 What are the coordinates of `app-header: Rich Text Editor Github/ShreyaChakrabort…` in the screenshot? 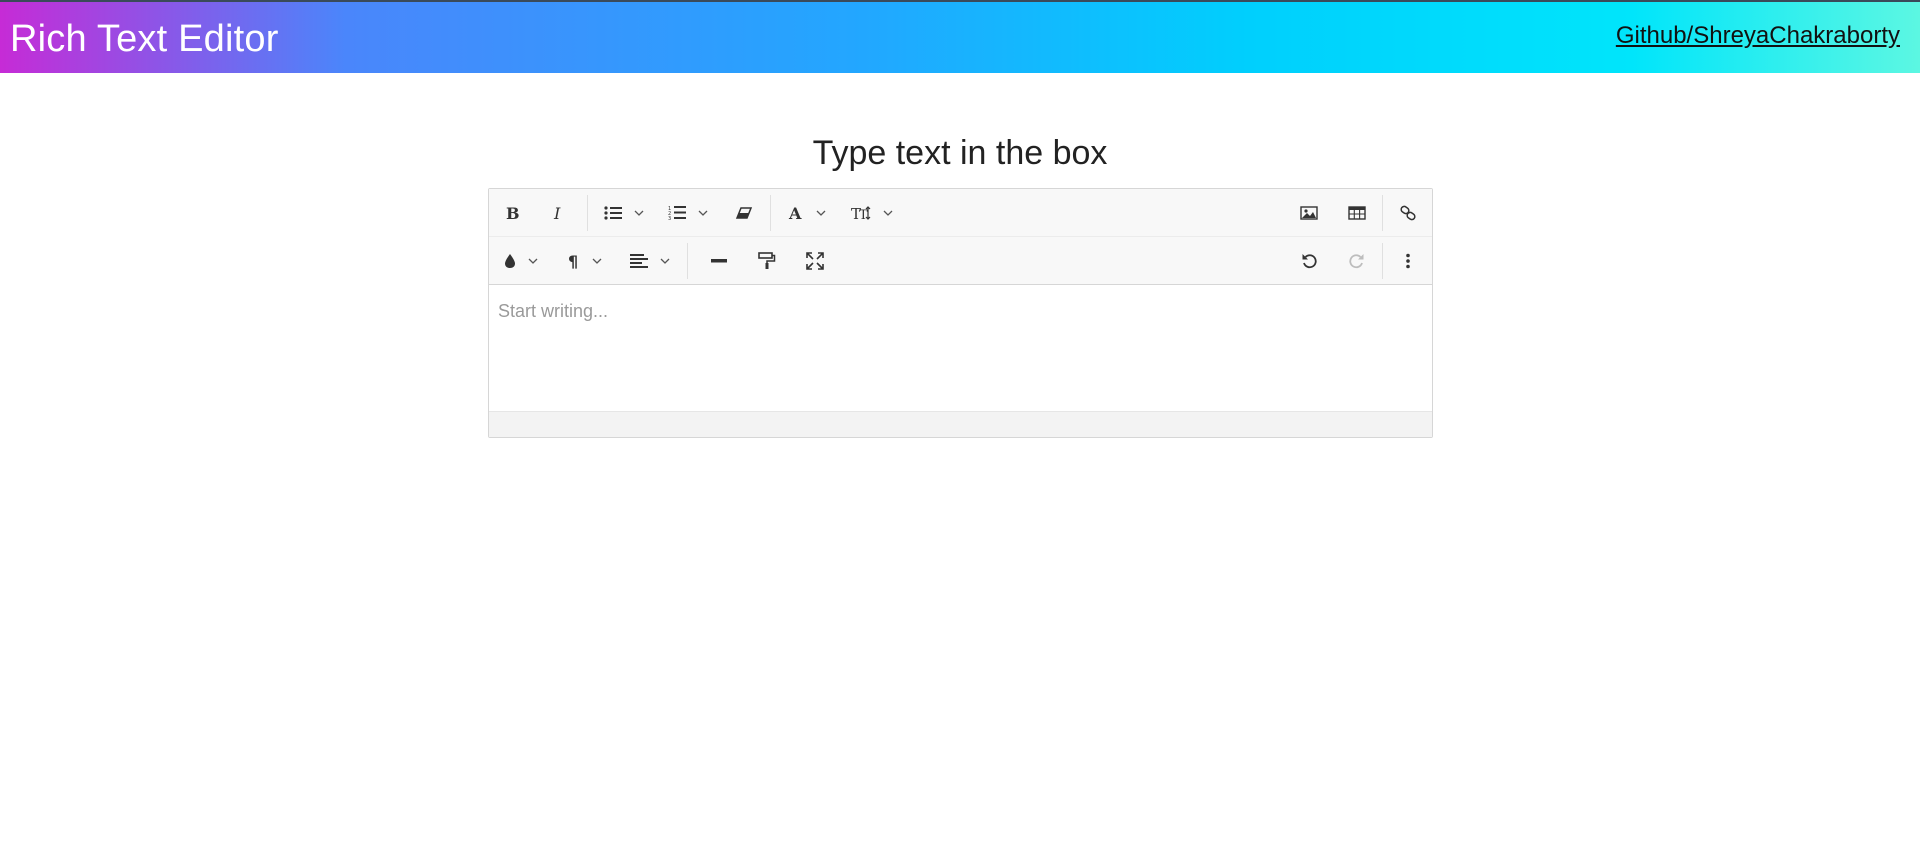 It's located at (960, 36).